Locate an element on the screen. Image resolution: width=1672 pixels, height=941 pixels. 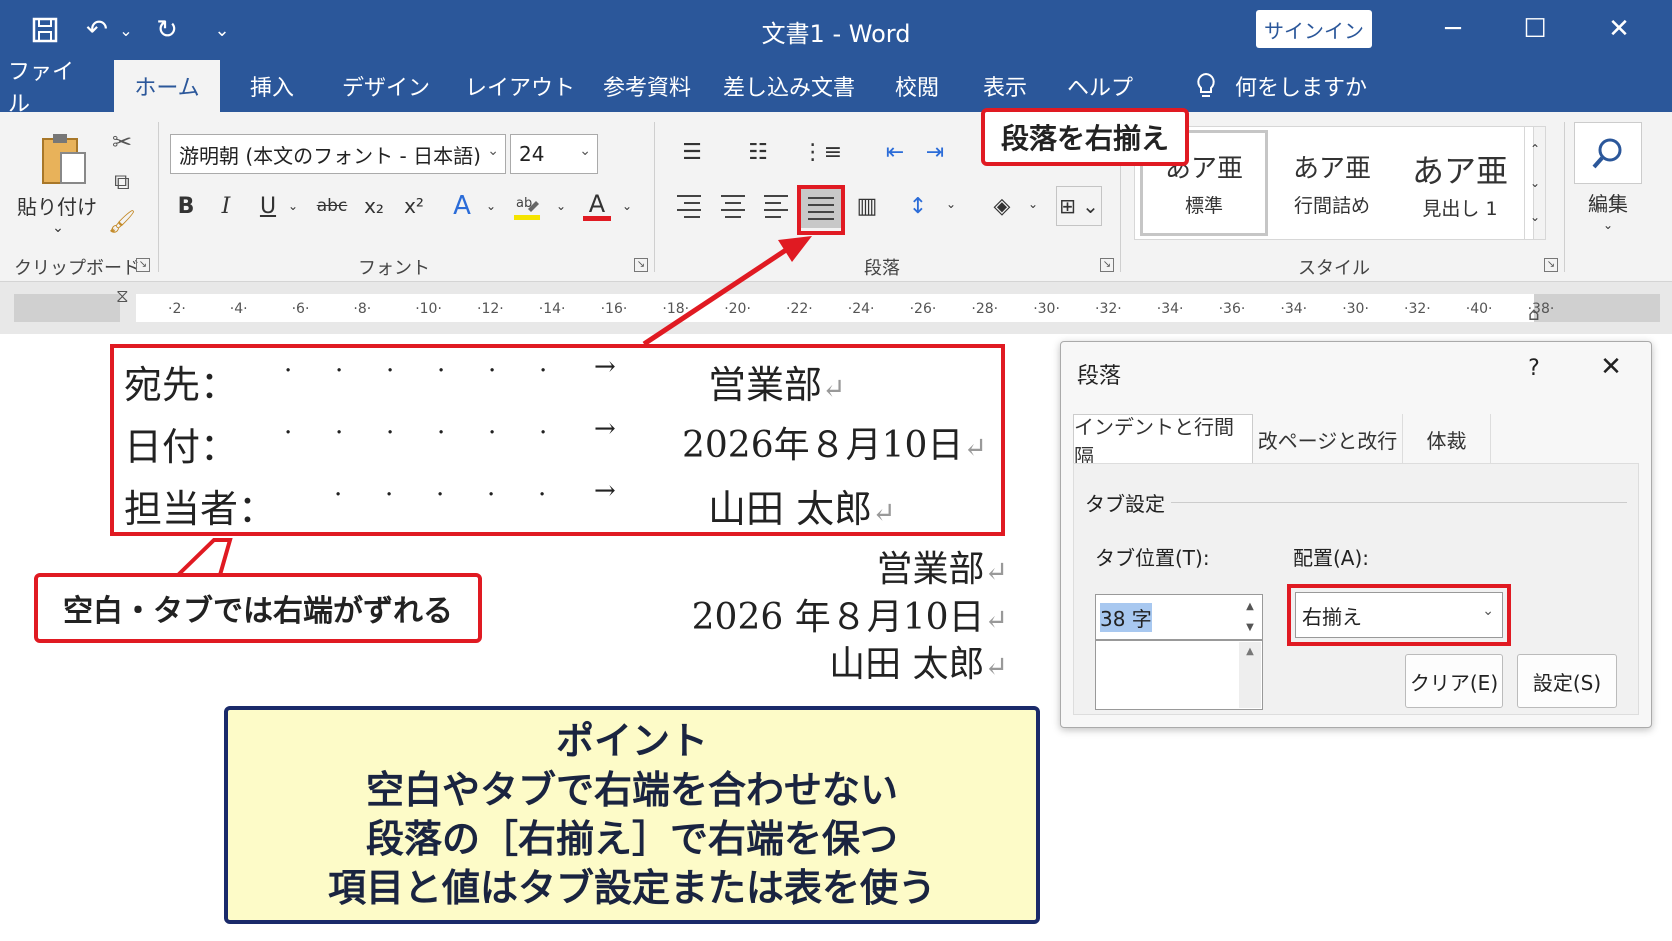
tab-position-label: タブ位置(T): is located at coordinates (1152, 558).